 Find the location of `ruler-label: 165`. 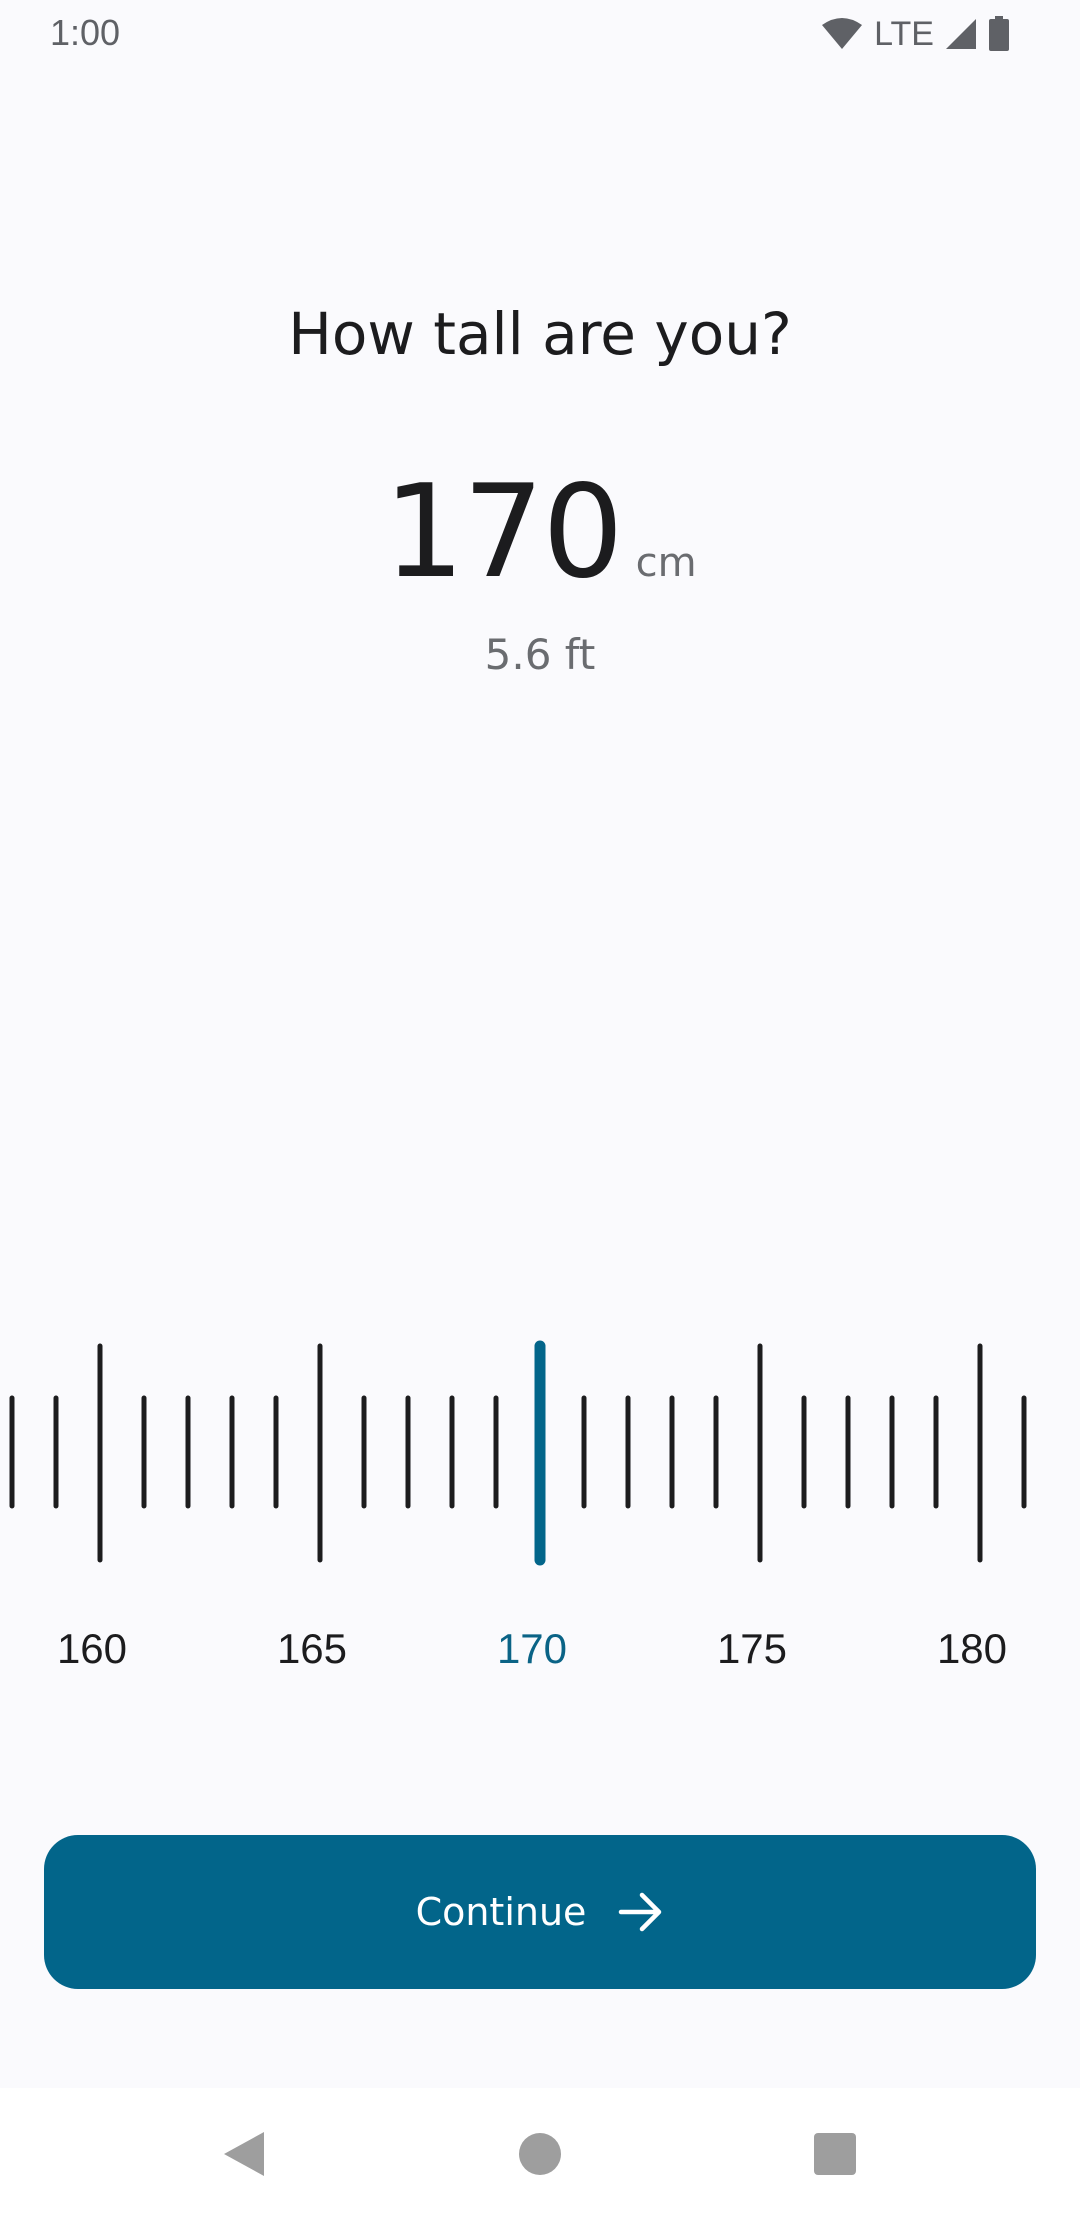

ruler-label: 165 is located at coordinates (312, 1648).